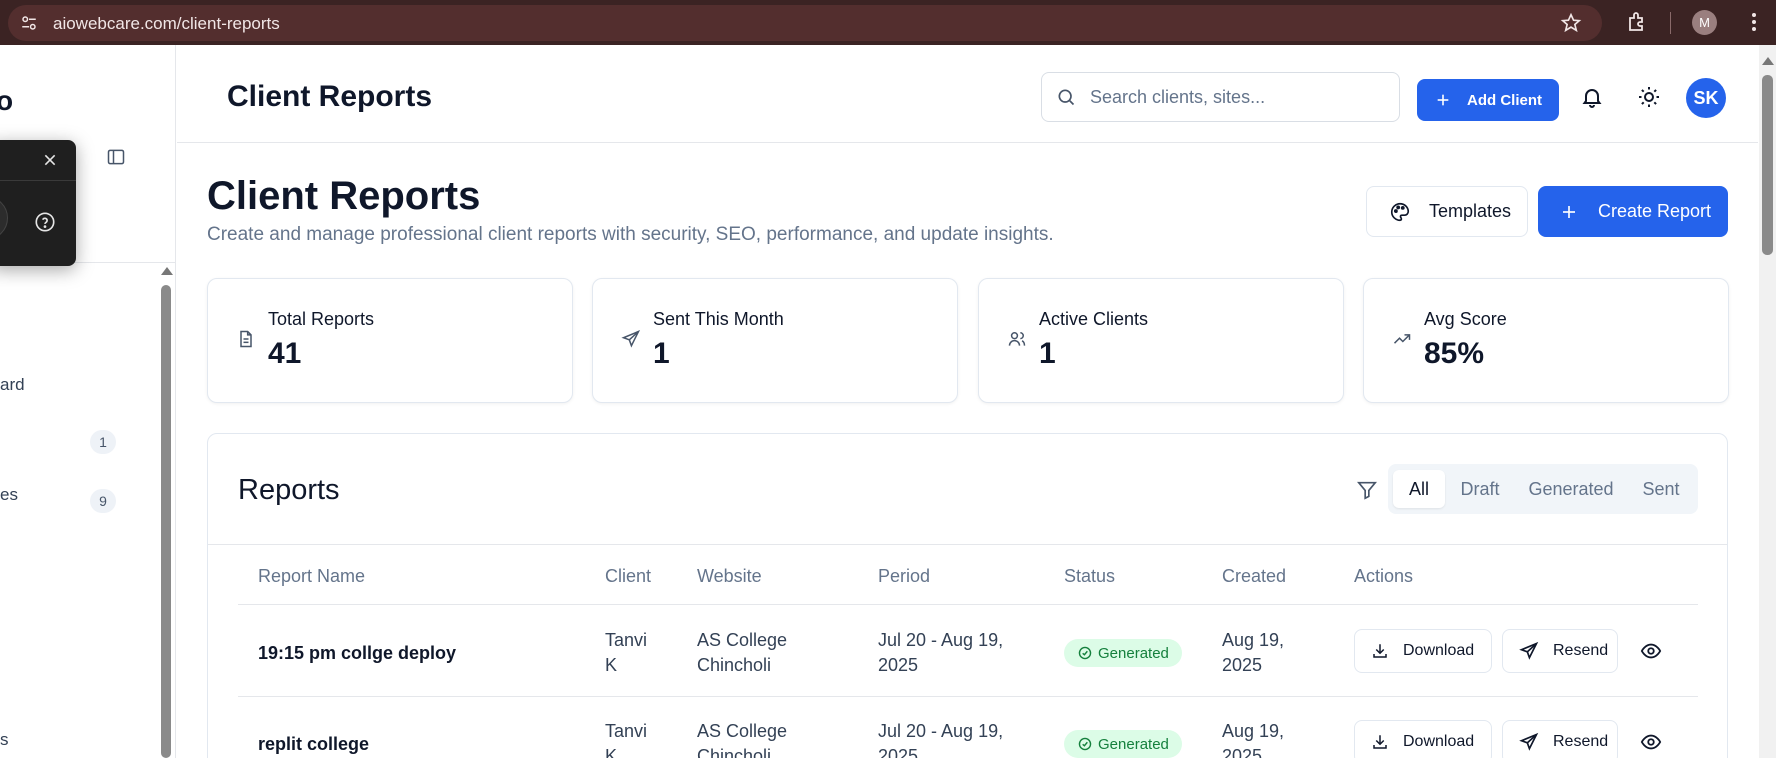  Describe the element at coordinates (313, 744) in the screenshot. I see `report-name: replit college` at that location.